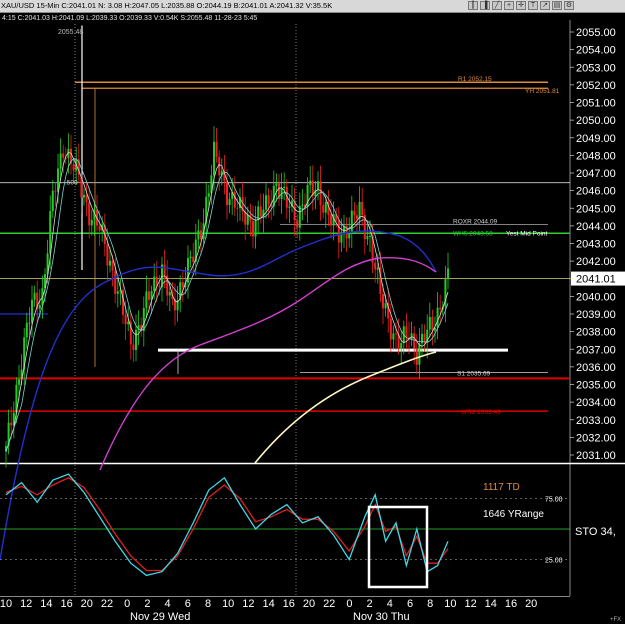 The width and height of the screenshot is (625, 624). Describe the element at coordinates (497, 5) in the screenshot. I see `line-icon: ╱` at that location.